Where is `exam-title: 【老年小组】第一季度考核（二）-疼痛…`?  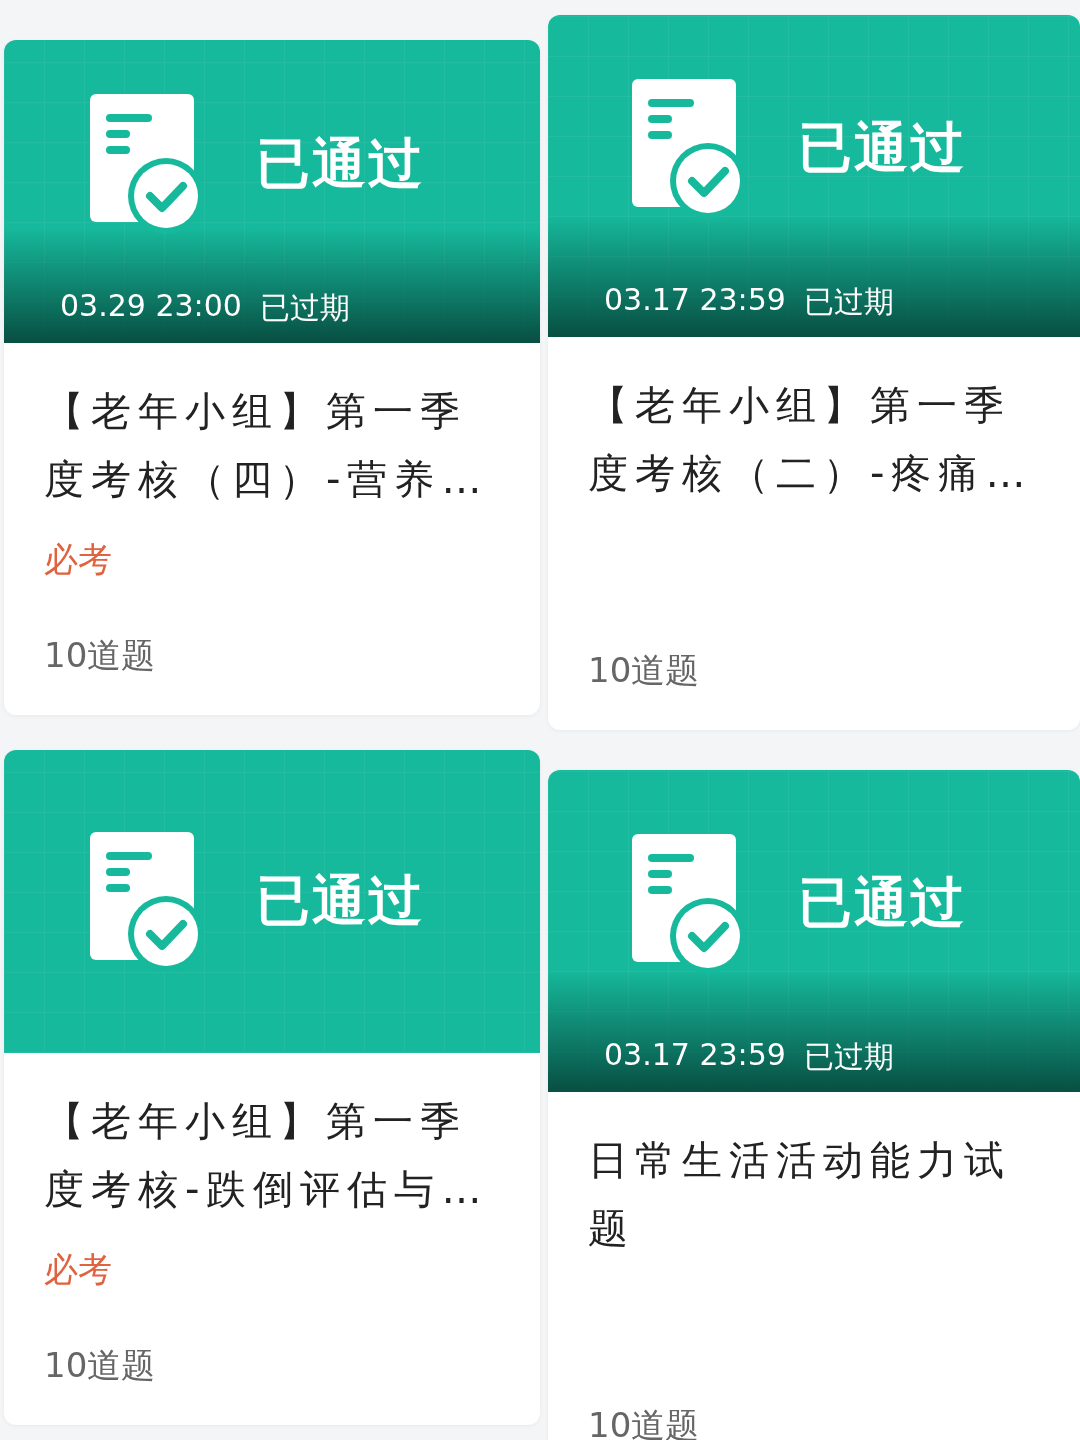 exam-title: 【老年小组】第一季度考核（二）-疼痛… is located at coordinates (811, 439).